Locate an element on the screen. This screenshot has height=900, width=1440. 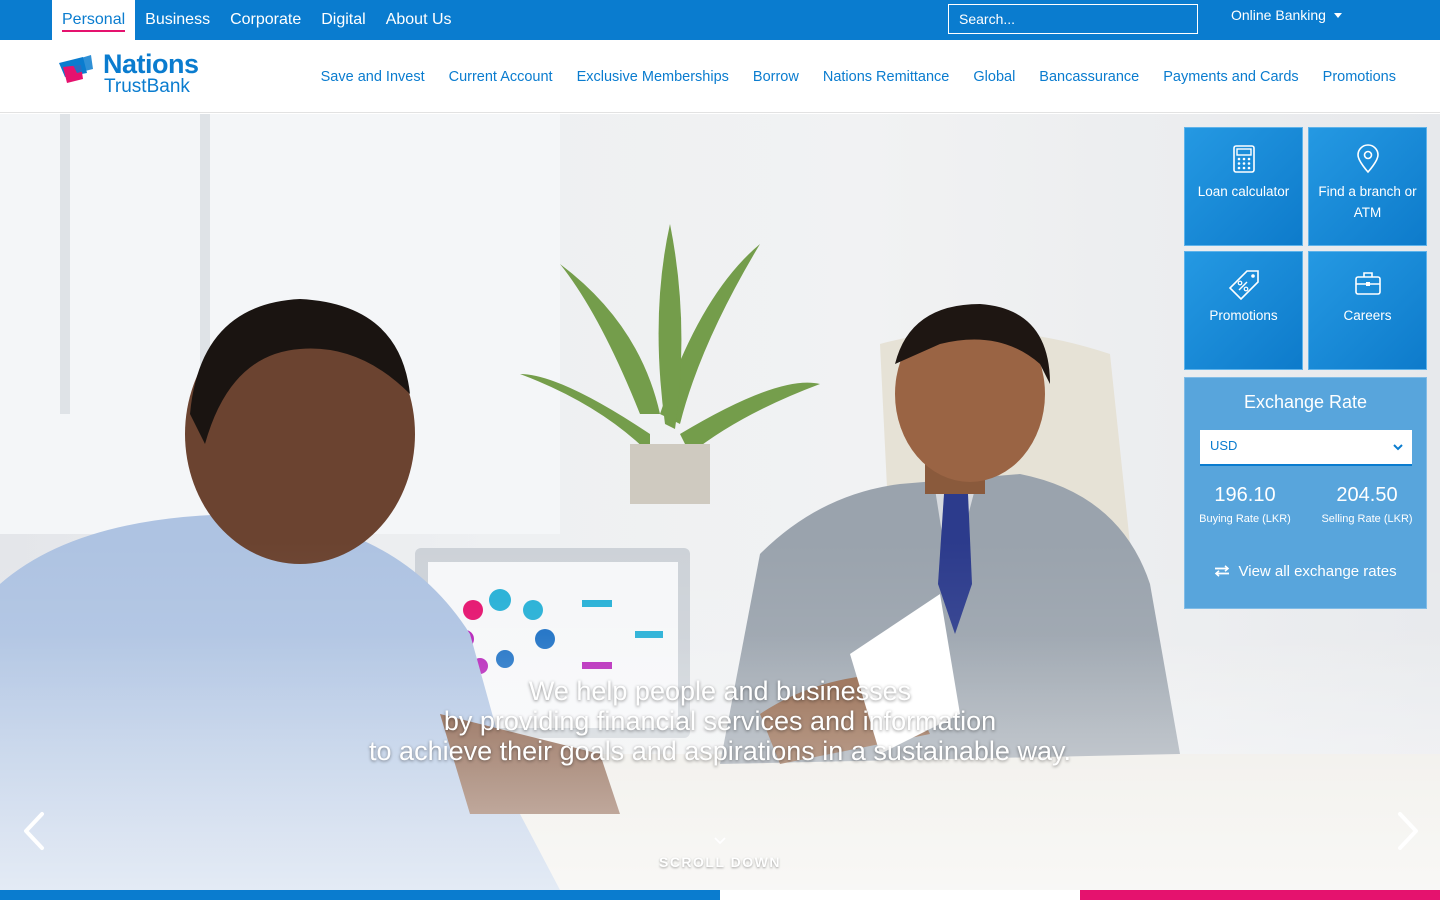
bottom-strip-white is located at coordinates (900, 895).